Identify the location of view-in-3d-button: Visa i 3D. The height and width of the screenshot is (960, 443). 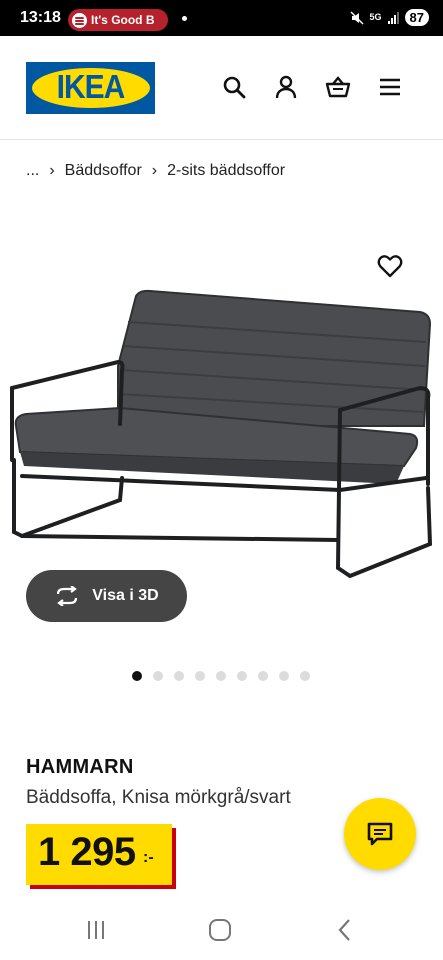
(106, 596).